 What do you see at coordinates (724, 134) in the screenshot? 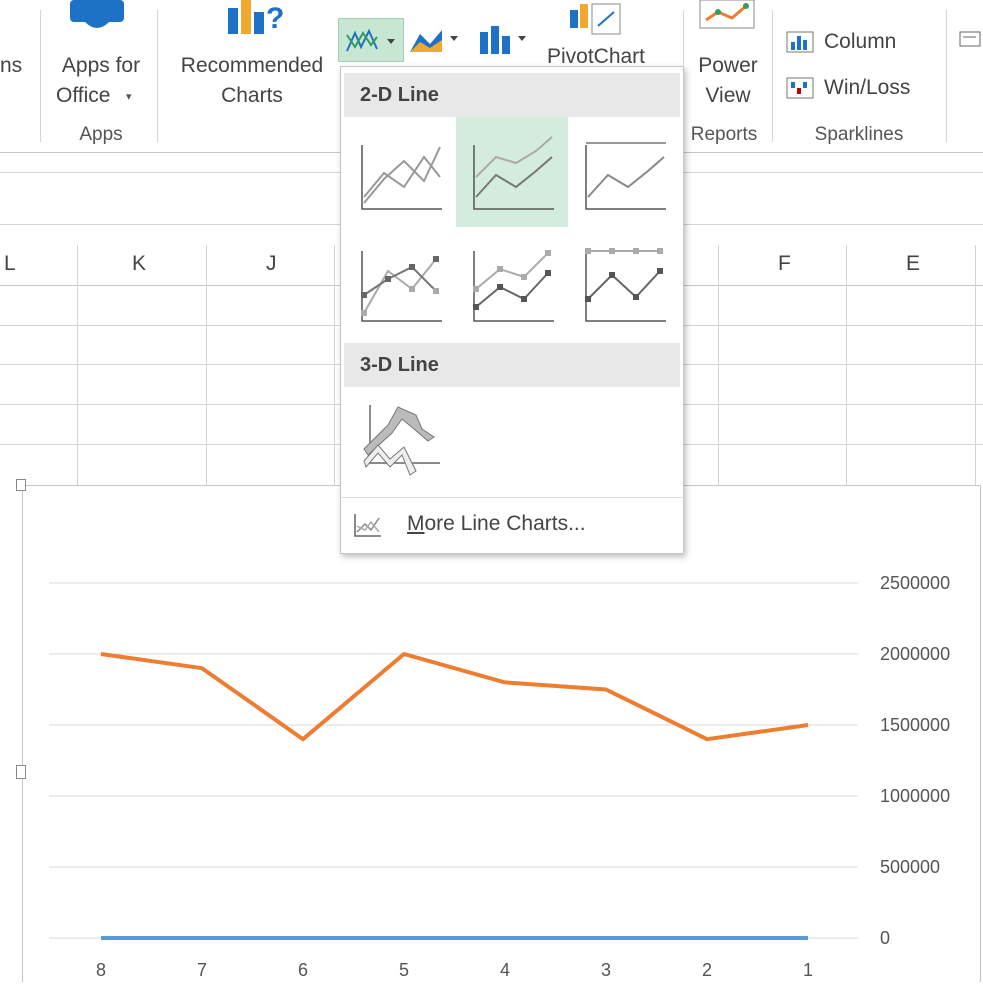
I see `group-label-reports: Reports` at bounding box center [724, 134].